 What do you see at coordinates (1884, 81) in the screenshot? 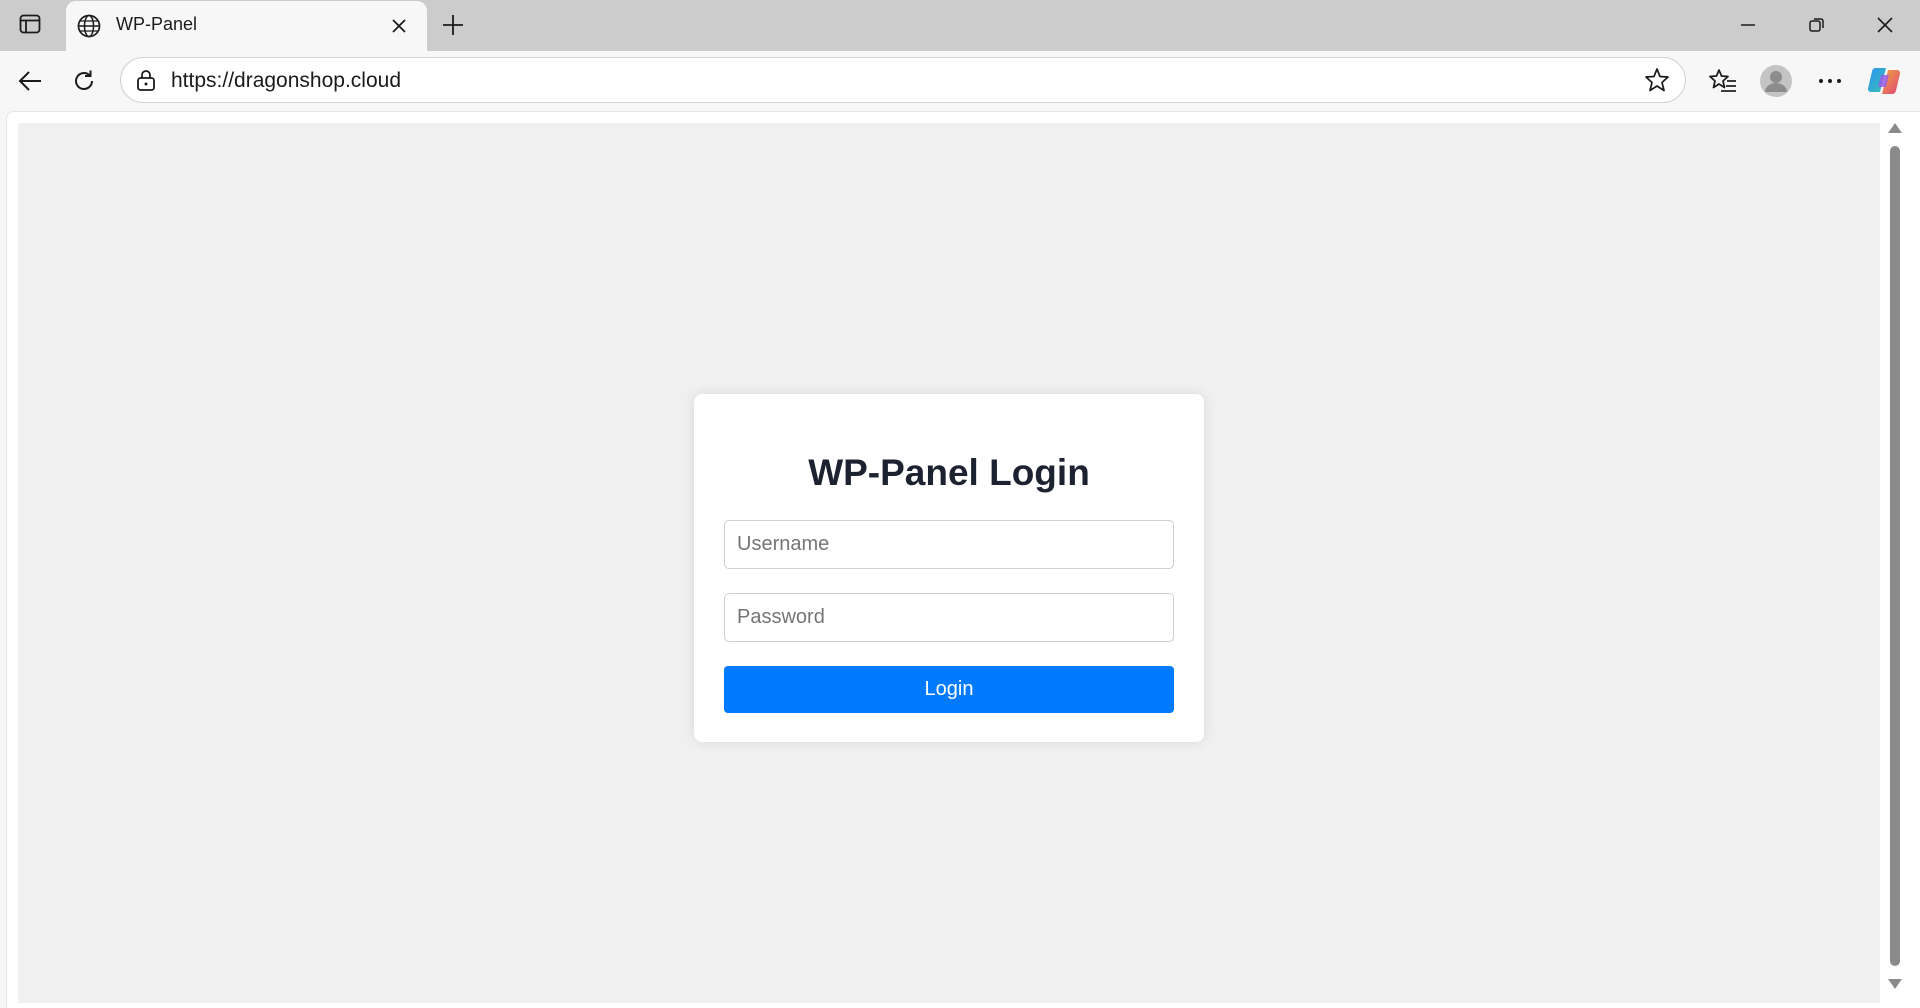
I see `copilot-icon` at bounding box center [1884, 81].